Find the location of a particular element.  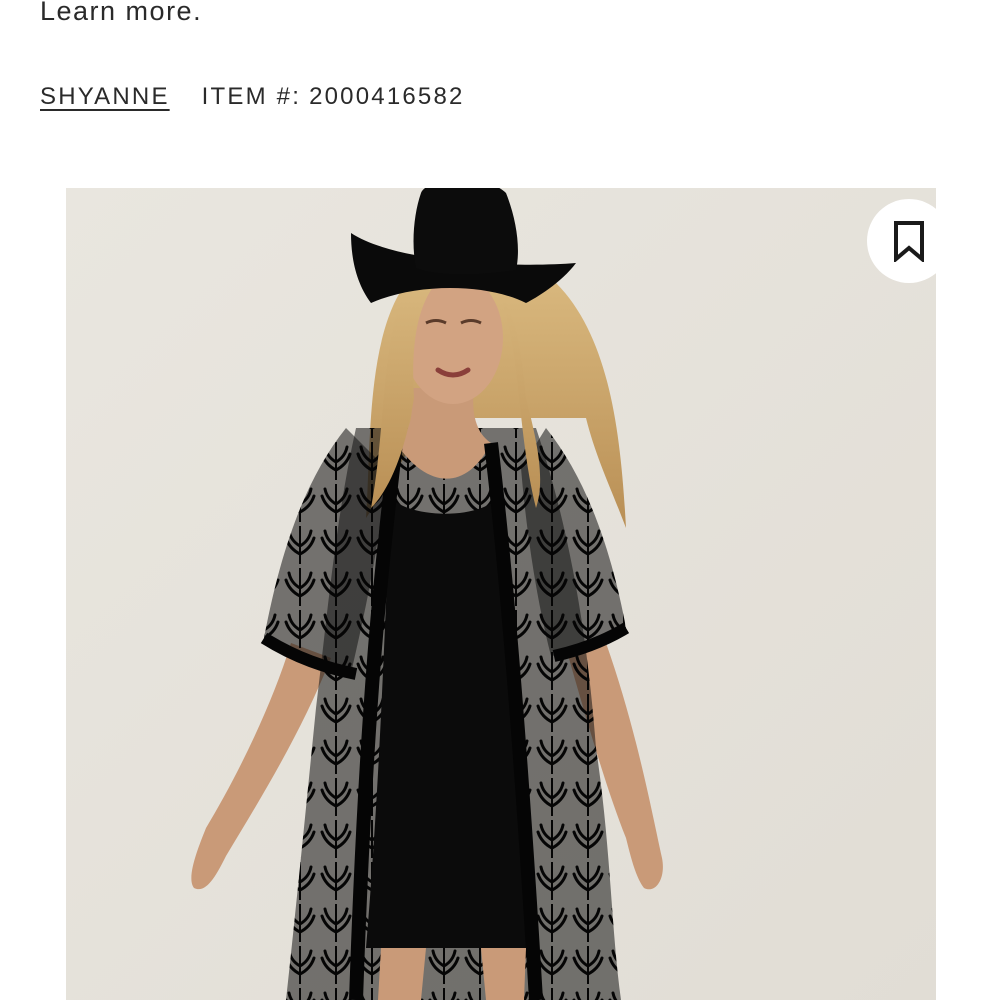

product-meta-row: SHYANNE ITEM #: 2000416582 is located at coordinates (252, 97).